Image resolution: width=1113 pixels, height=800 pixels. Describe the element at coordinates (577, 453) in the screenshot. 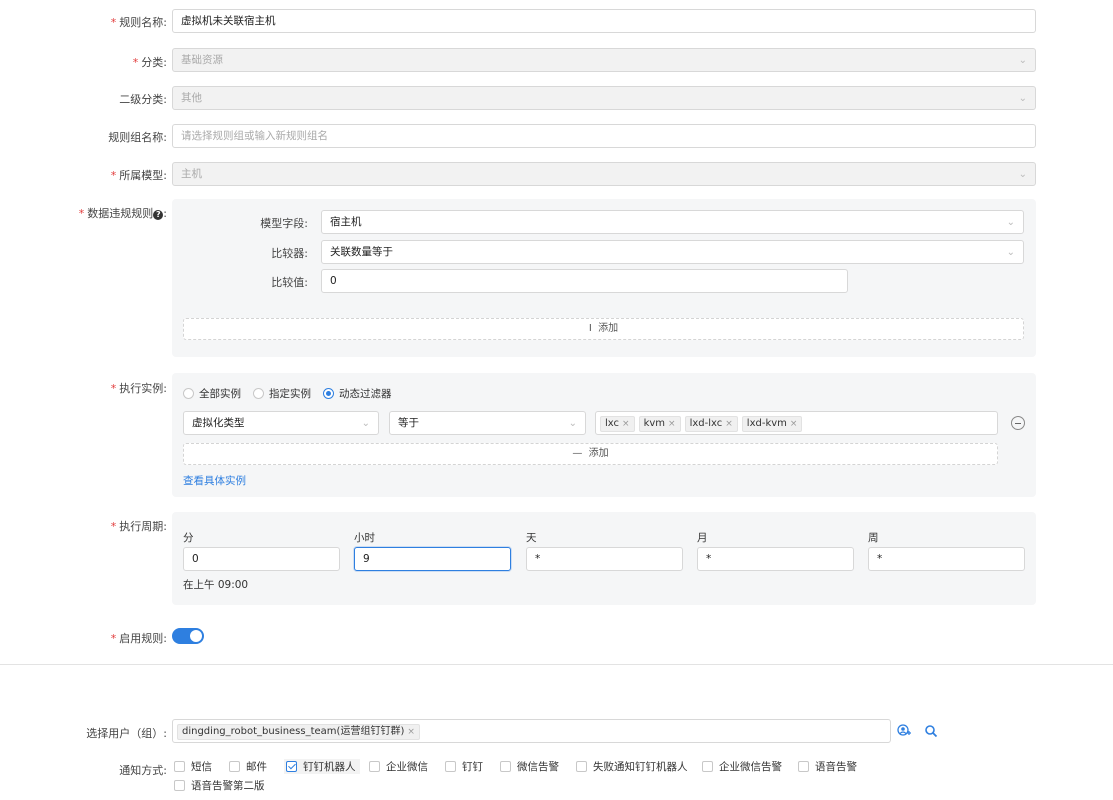

I see `plus-icon: —` at that location.